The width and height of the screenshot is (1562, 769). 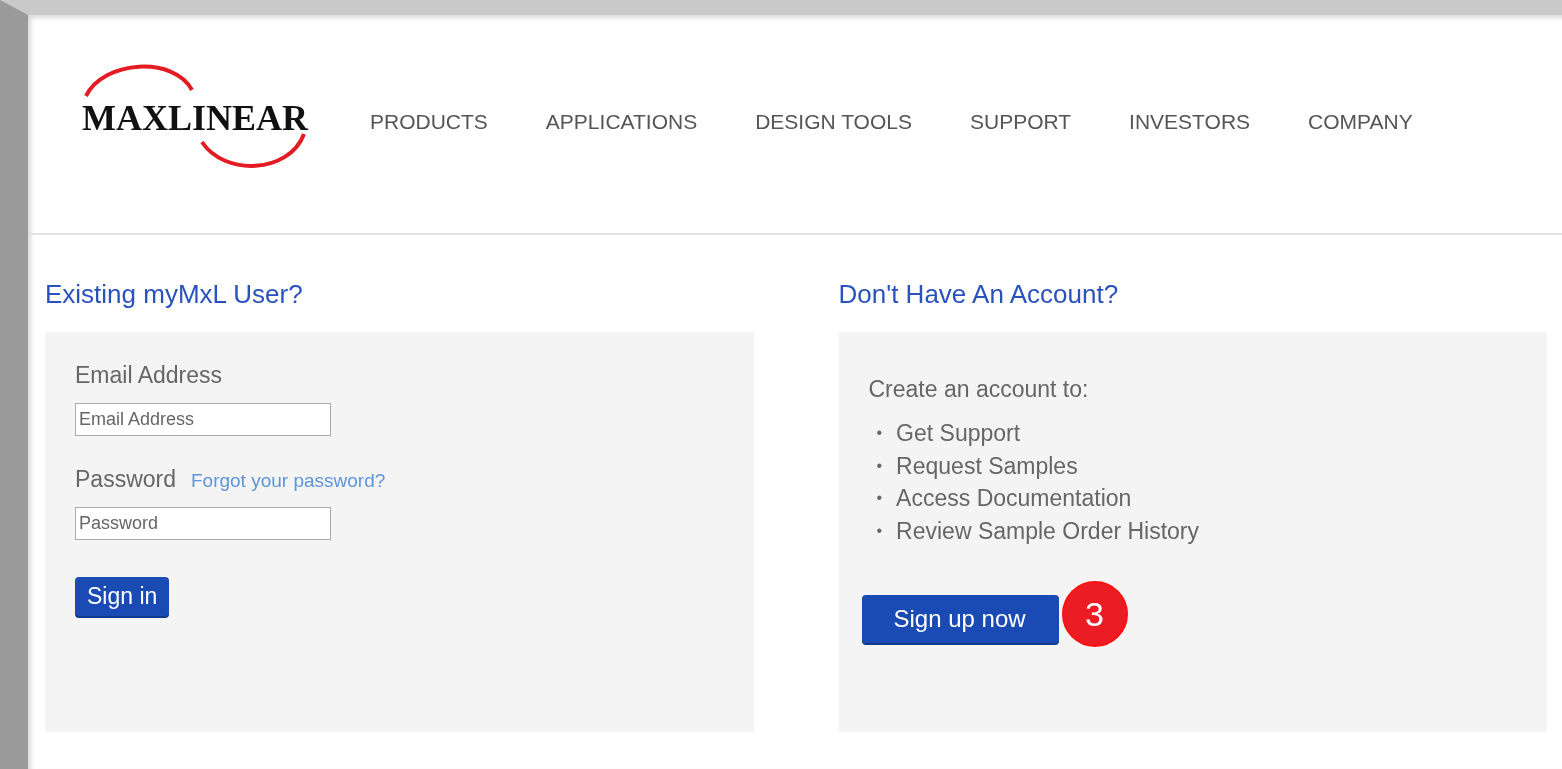 I want to click on field-label: Password, so click(x=125, y=479).